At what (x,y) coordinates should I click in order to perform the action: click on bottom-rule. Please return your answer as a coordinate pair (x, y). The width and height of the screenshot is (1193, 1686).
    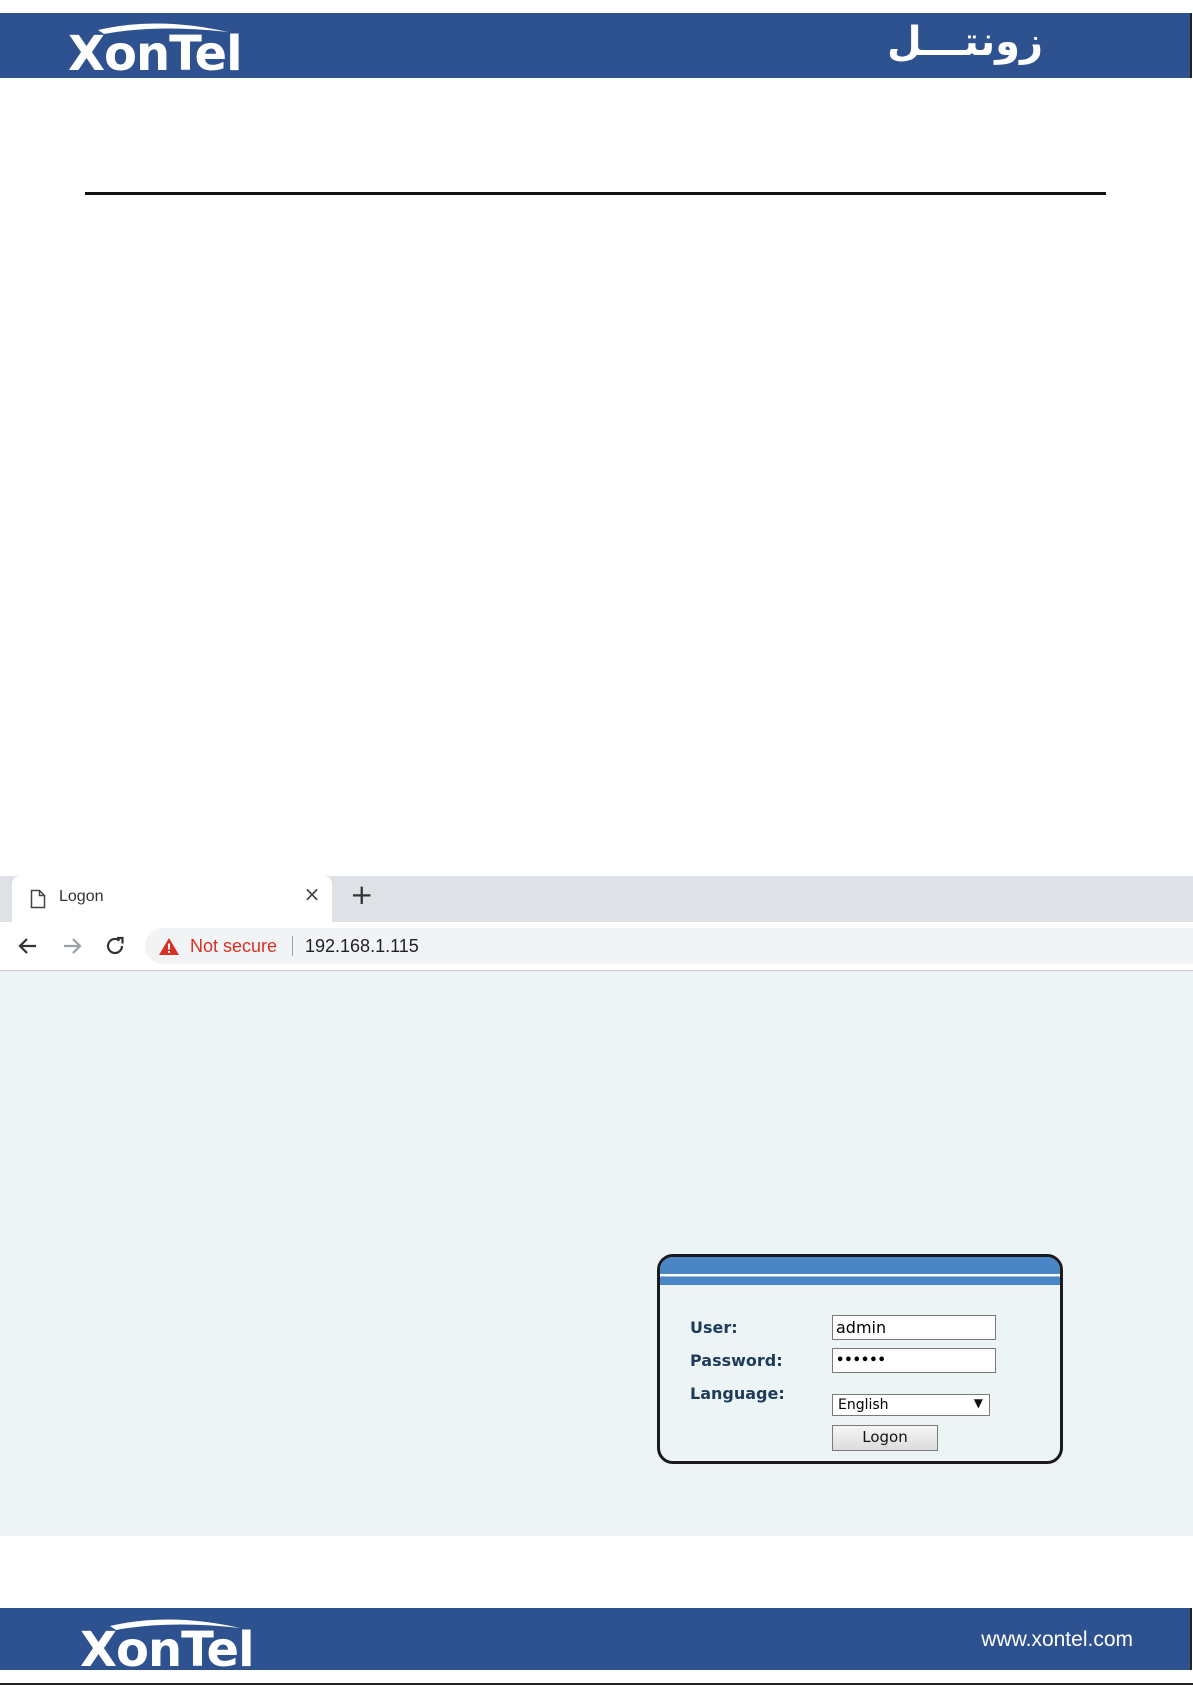
    Looking at the image, I should click on (596, 1684).